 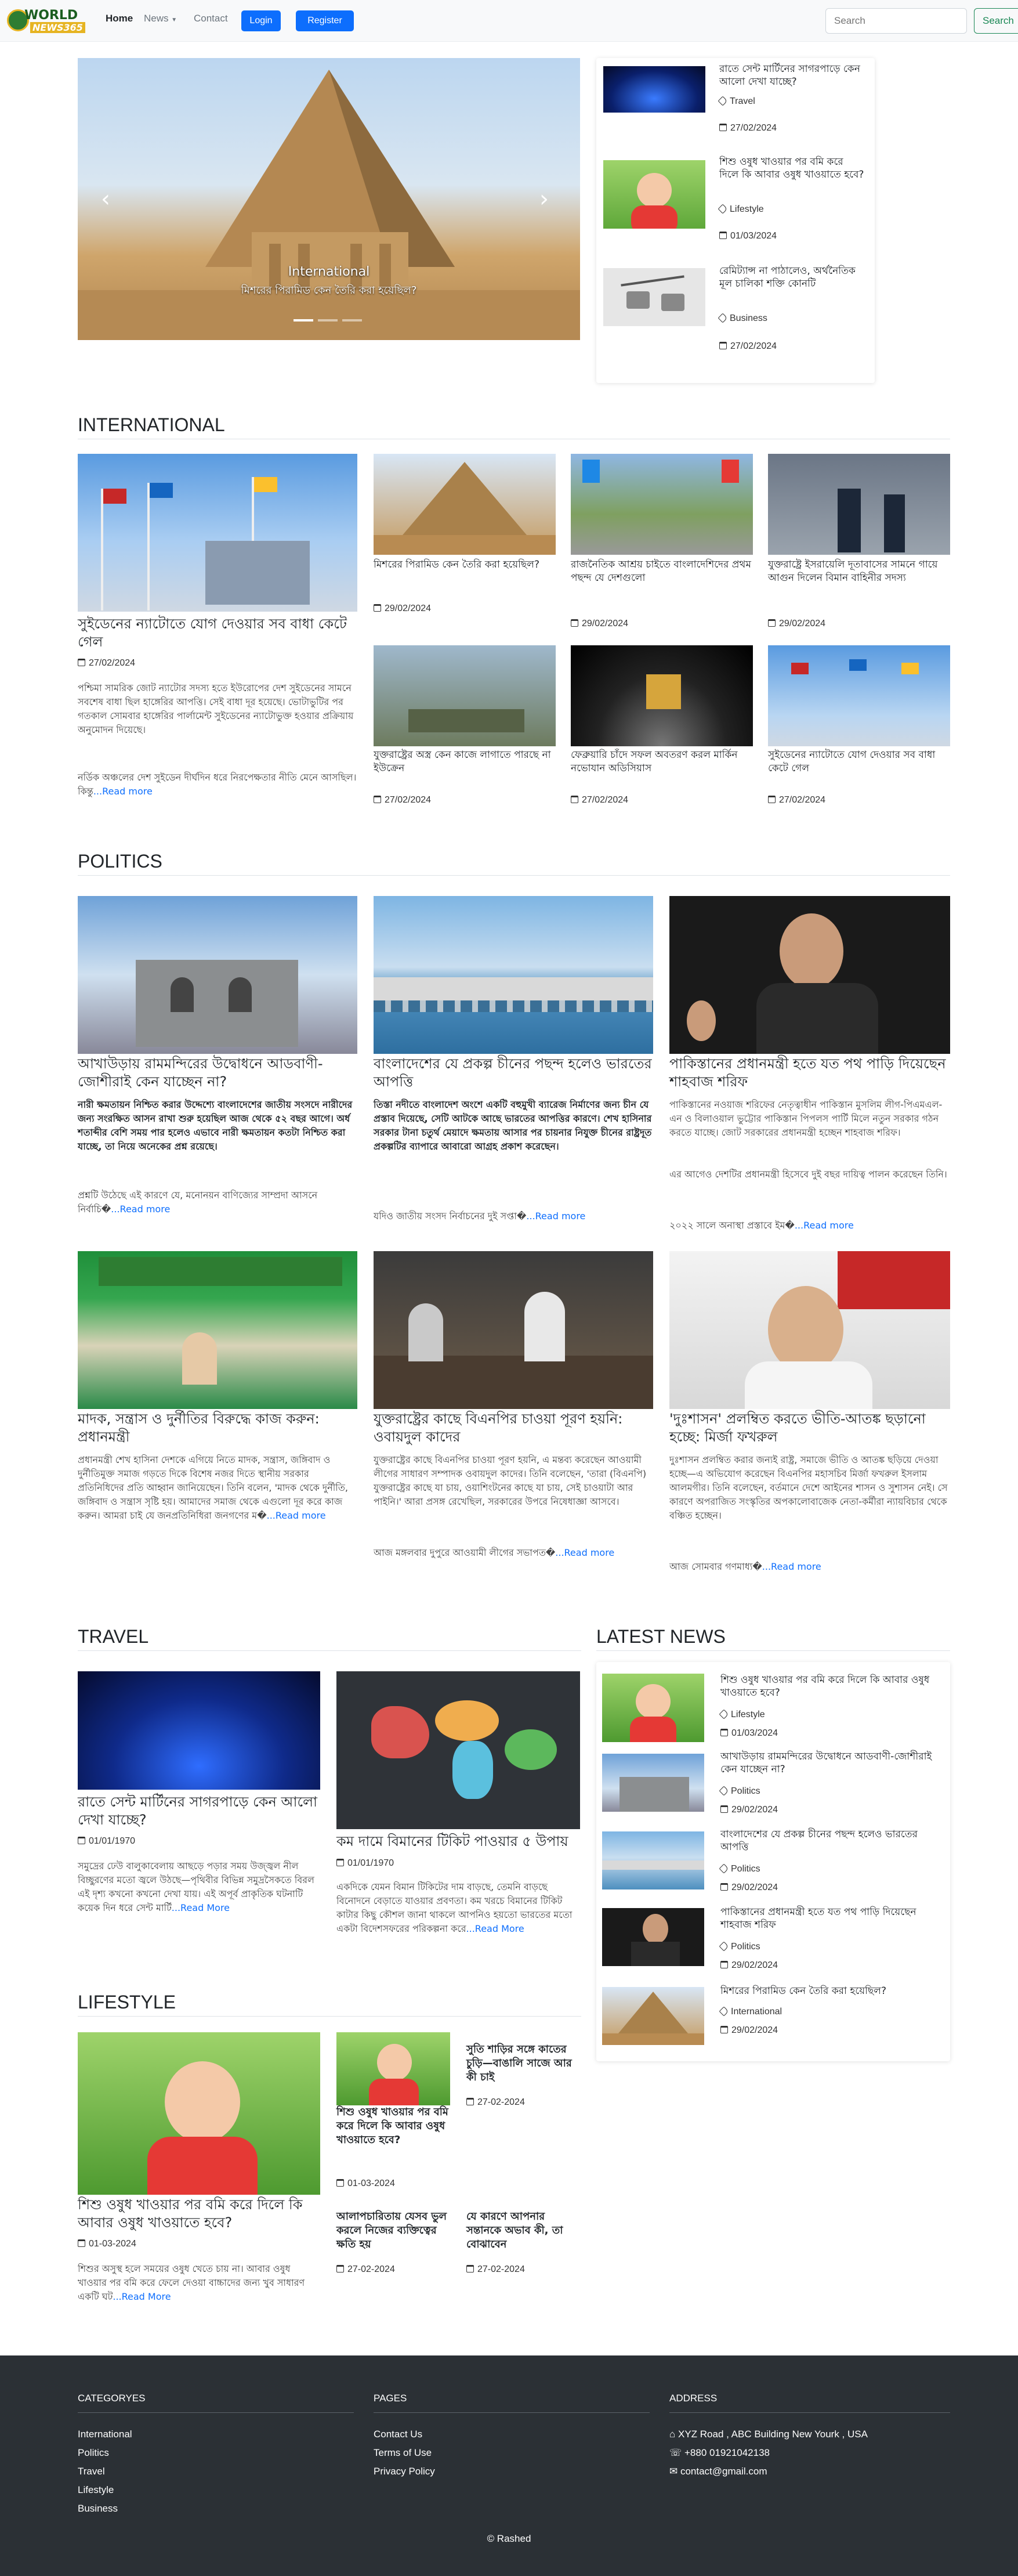 I want to click on register-button: Register, so click(x=325, y=20).